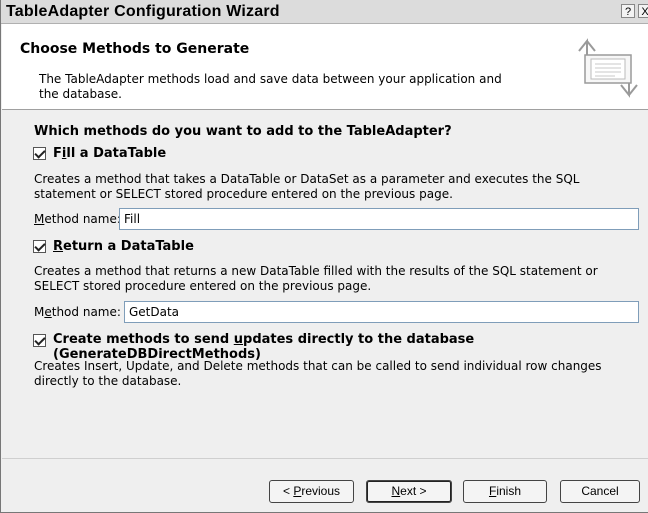 The image size is (648, 513). I want to click on help-icon: ?, so click(628, 11).